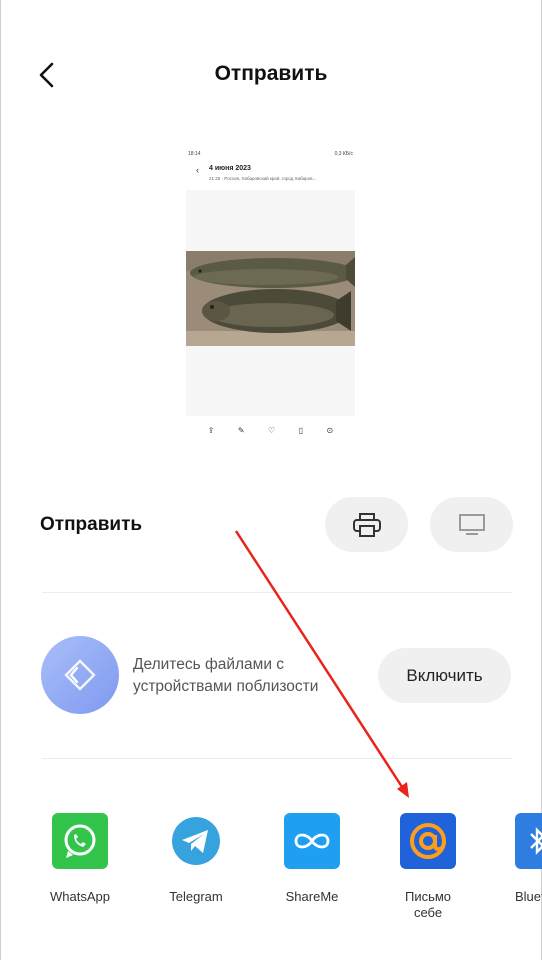 Image resolution: width=542 pixels, height=960 pixels. Describe the element at coordinates (312, 841) in the screenshot. I see `shareme-icon` at that location.